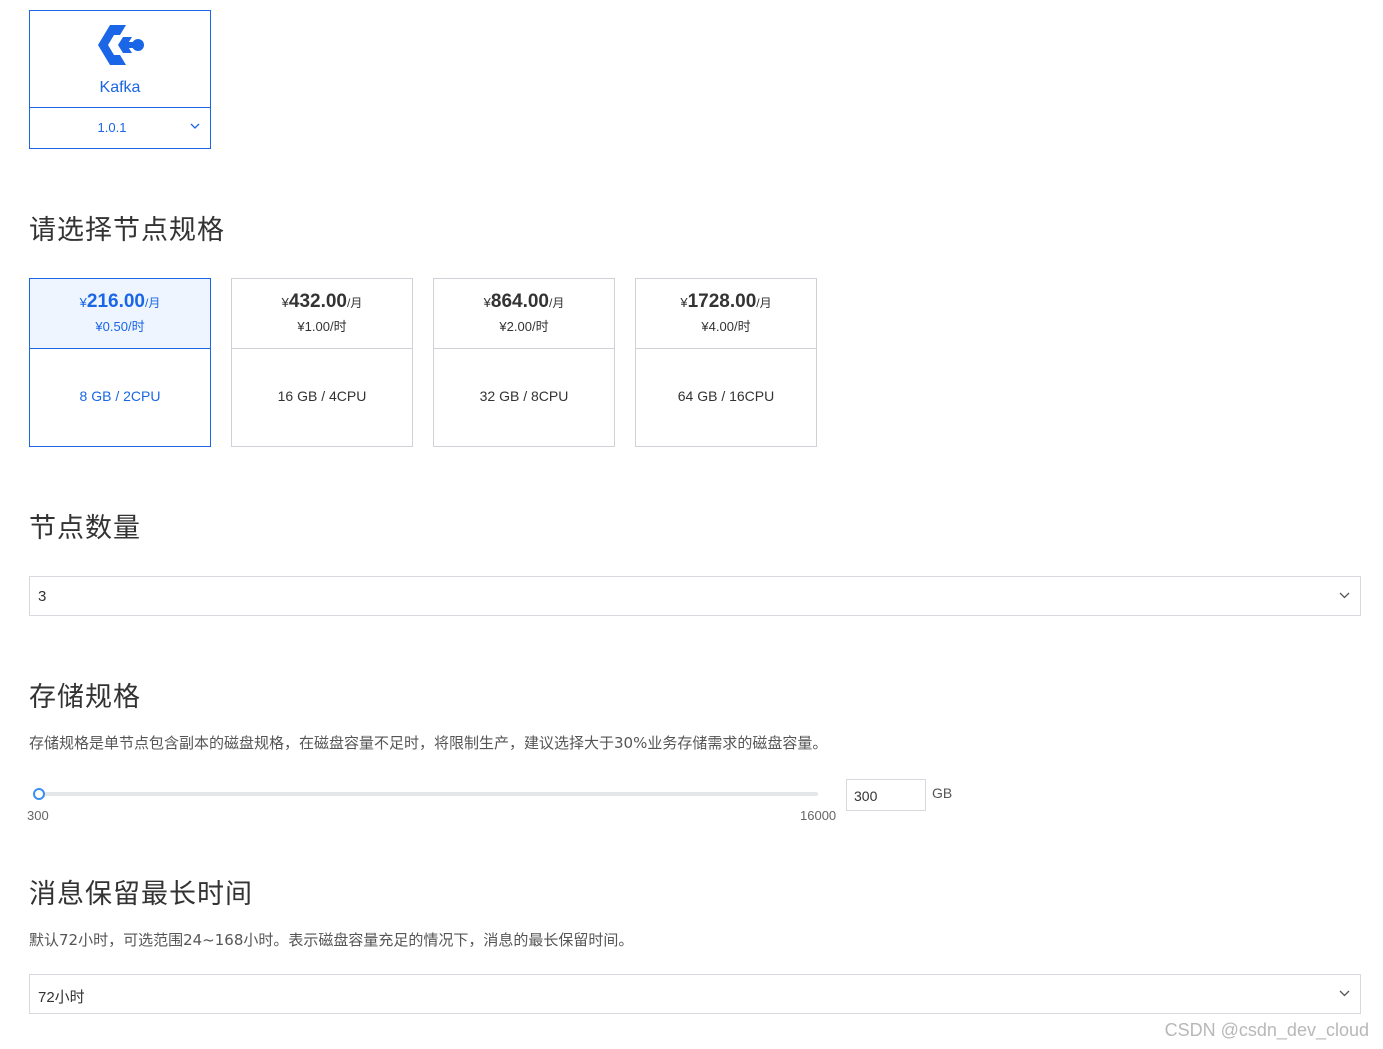 This screenshot has height=1049, width=1383. What do you see at coordinates (524, 314) in the screenshot?
I see `spec-option-price-area: ¥864.00/月 ¥2.00/时` at bounding box center [524, 314].